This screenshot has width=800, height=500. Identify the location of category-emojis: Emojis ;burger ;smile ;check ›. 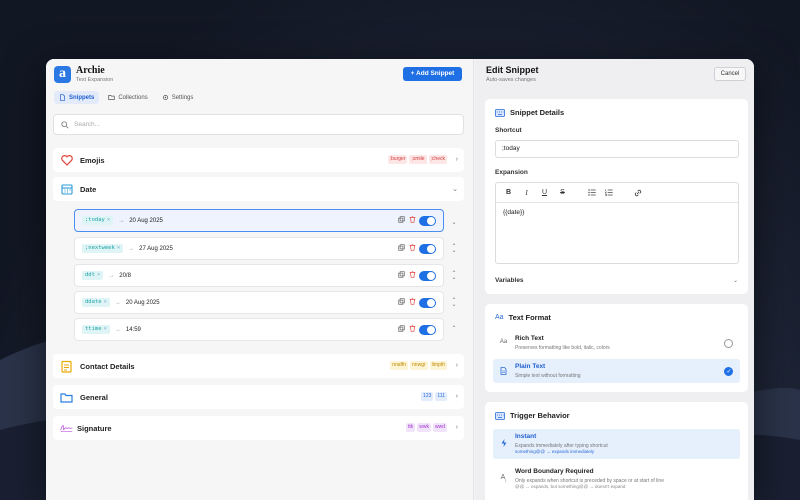
(258, 160).